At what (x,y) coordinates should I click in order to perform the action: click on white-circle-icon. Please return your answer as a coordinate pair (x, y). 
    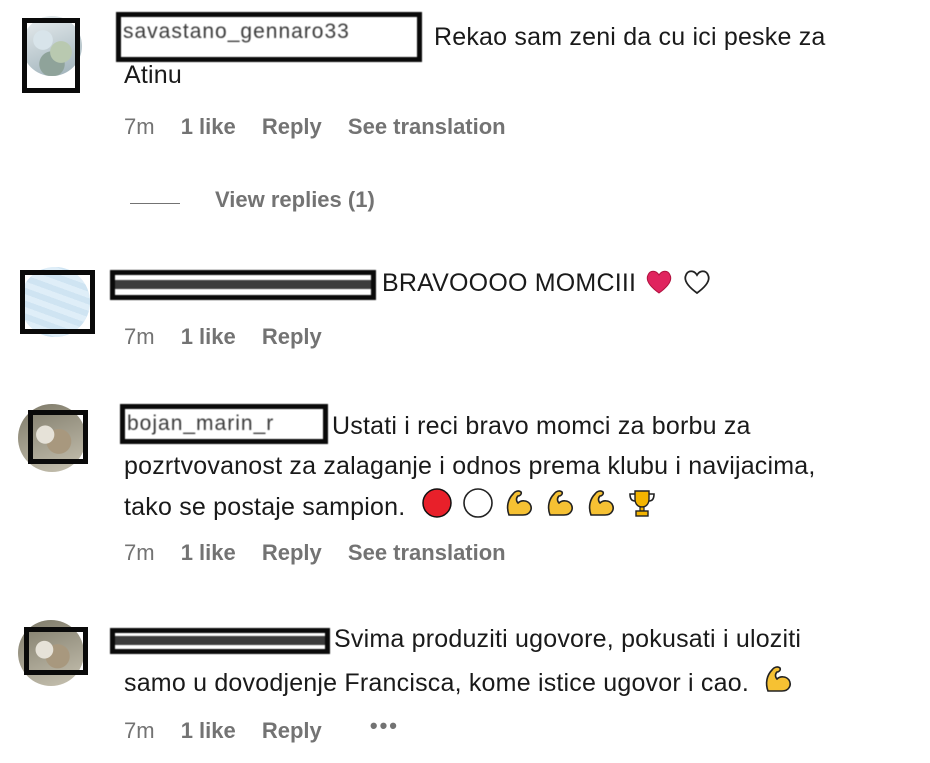
    Looking at the image, I should click on (477, 503).